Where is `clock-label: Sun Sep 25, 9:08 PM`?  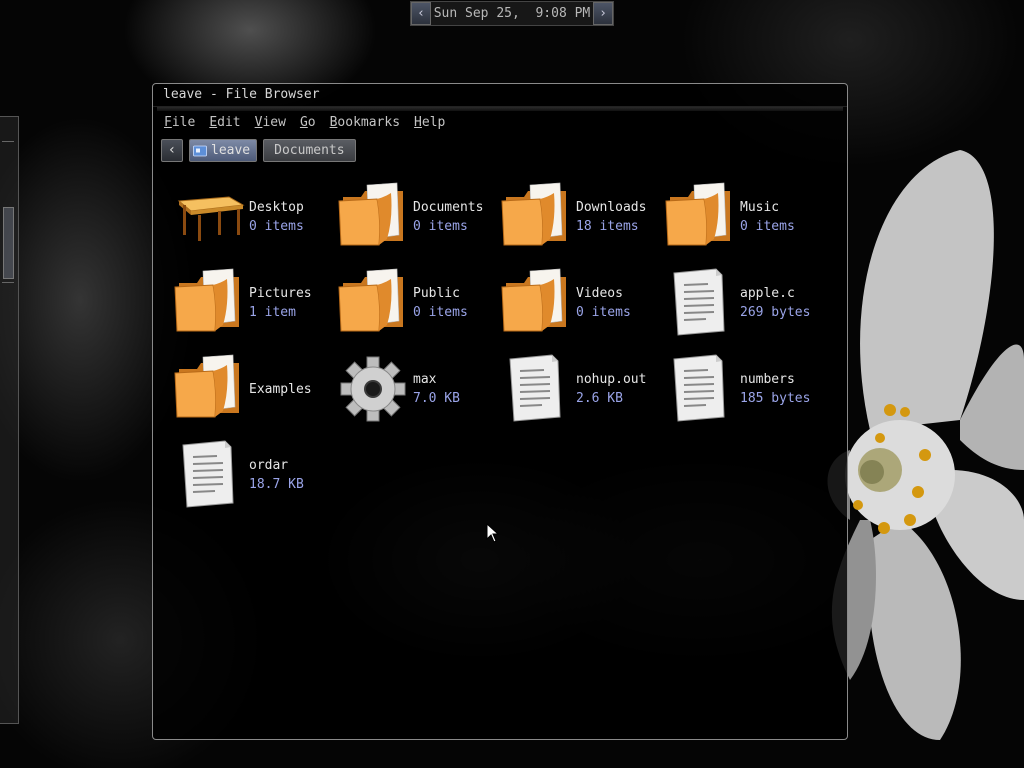 clock-label: Sun Sep 25, 9:08 PM is located at coordinates (512, 13).